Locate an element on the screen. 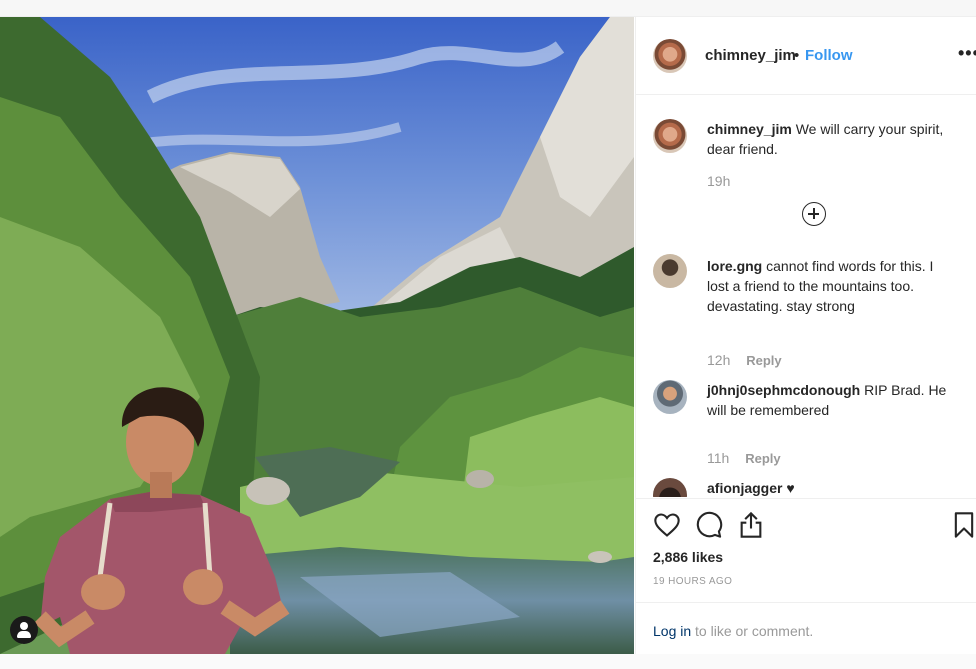  comment-meta: 19h is located at coordinates (718, 181).